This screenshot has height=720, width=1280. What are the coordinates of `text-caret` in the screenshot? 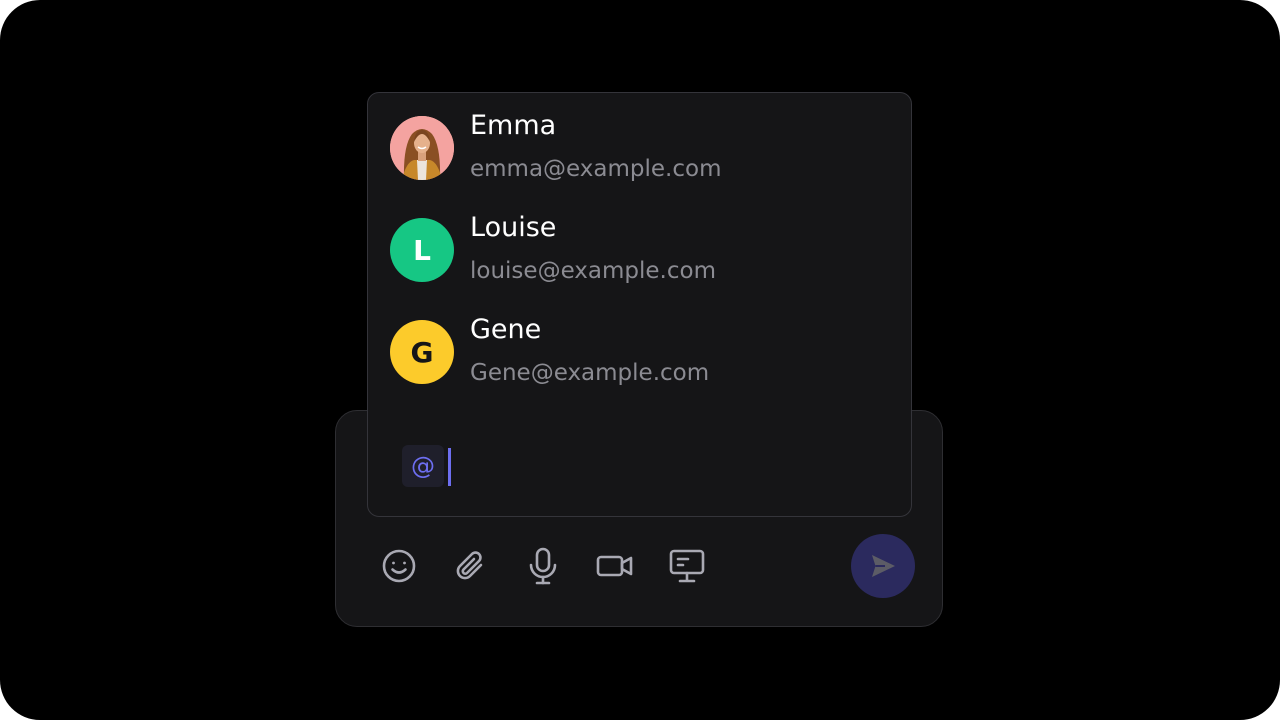 It's located at (449, 467).